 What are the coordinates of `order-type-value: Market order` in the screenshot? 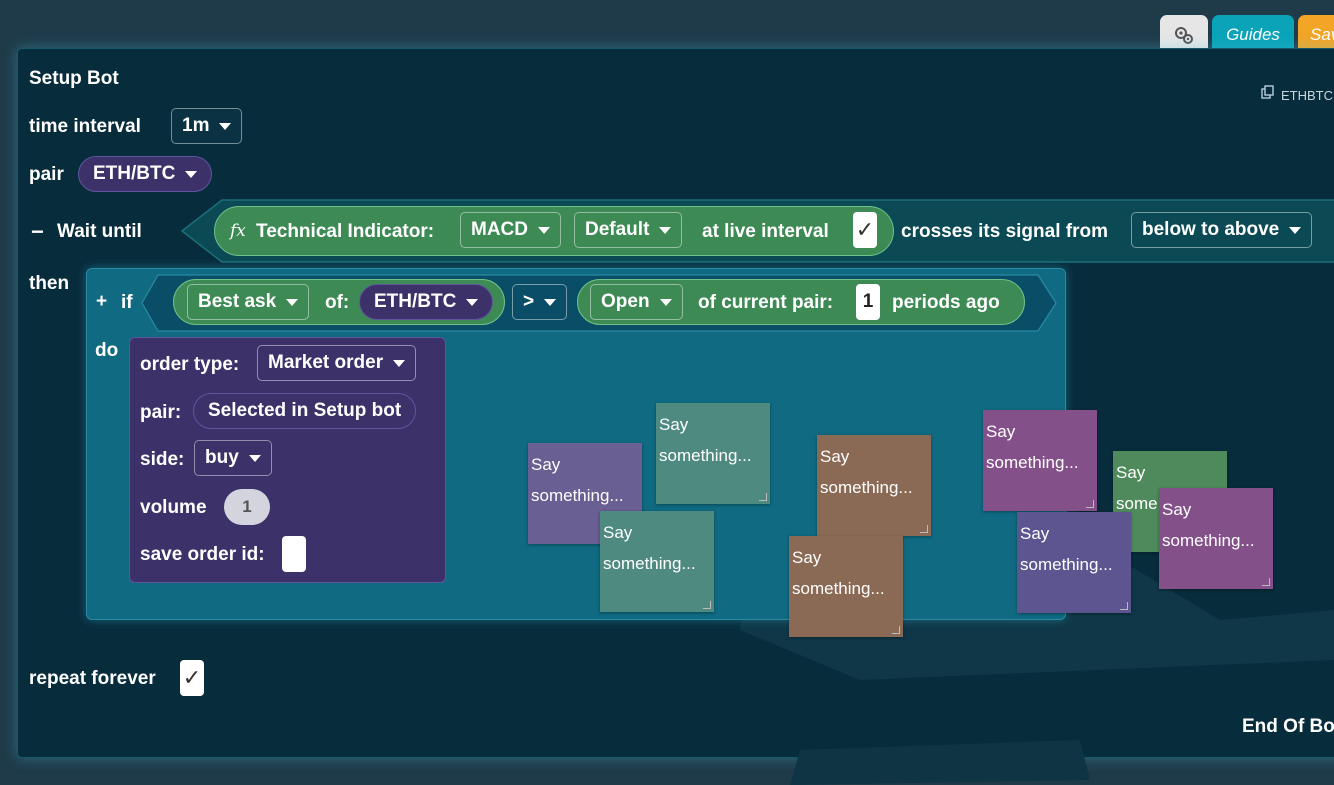 It's located at (326, 362).